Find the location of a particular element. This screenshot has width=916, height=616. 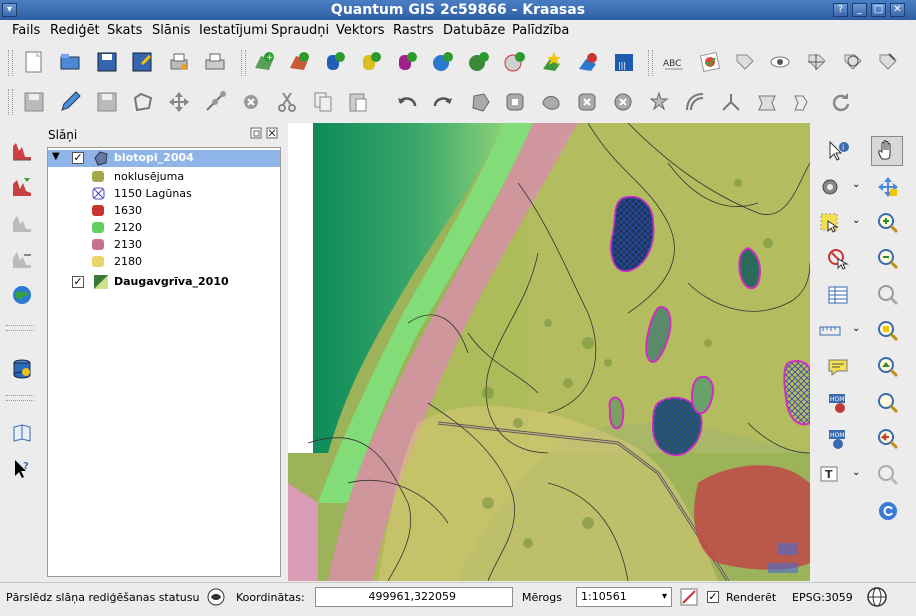

layer-row-daugavgriva: ✓ Daugavgrīva_2010 is located at coordinates (164, 282).